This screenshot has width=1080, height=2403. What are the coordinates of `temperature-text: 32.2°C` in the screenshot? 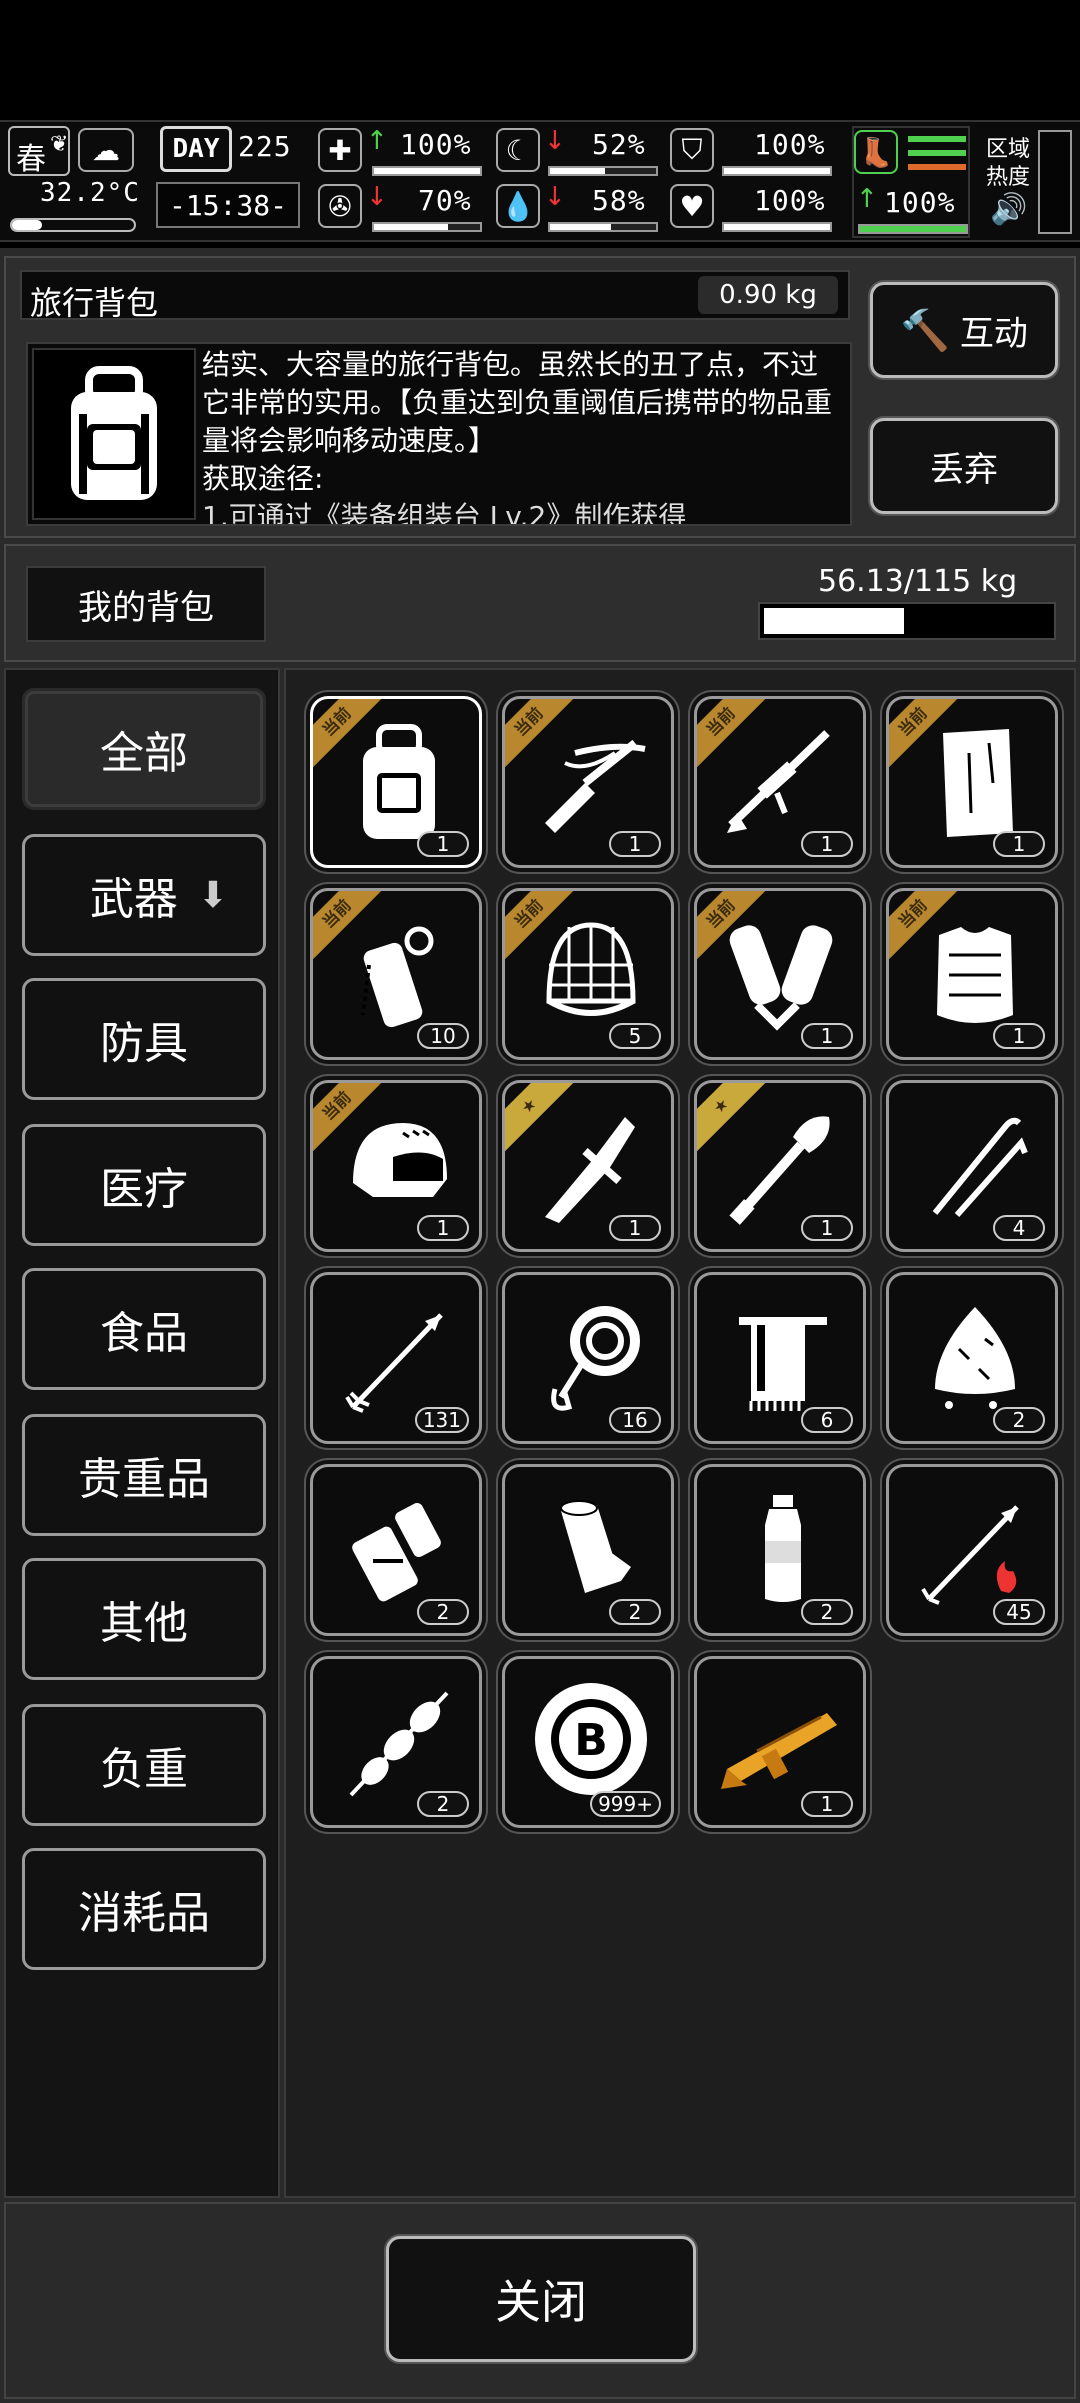 It's located at (90, 193).